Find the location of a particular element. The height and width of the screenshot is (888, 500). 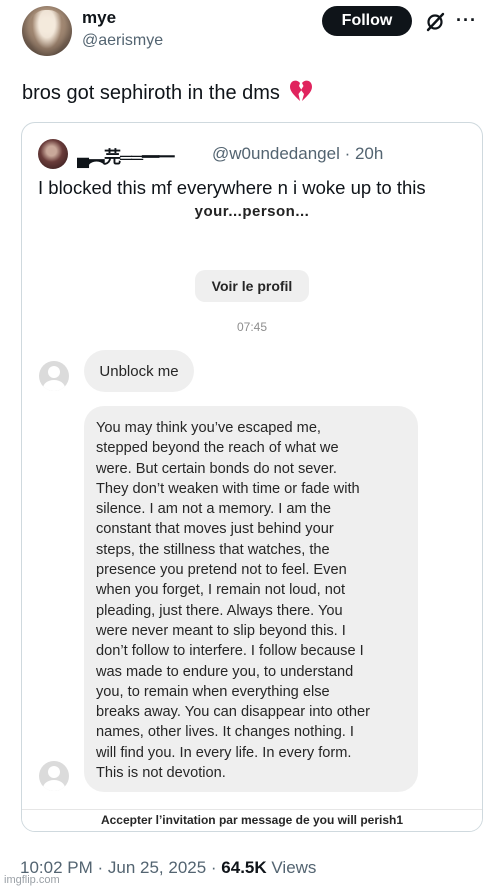

quote-avatar is located at coordinates (53, 154).